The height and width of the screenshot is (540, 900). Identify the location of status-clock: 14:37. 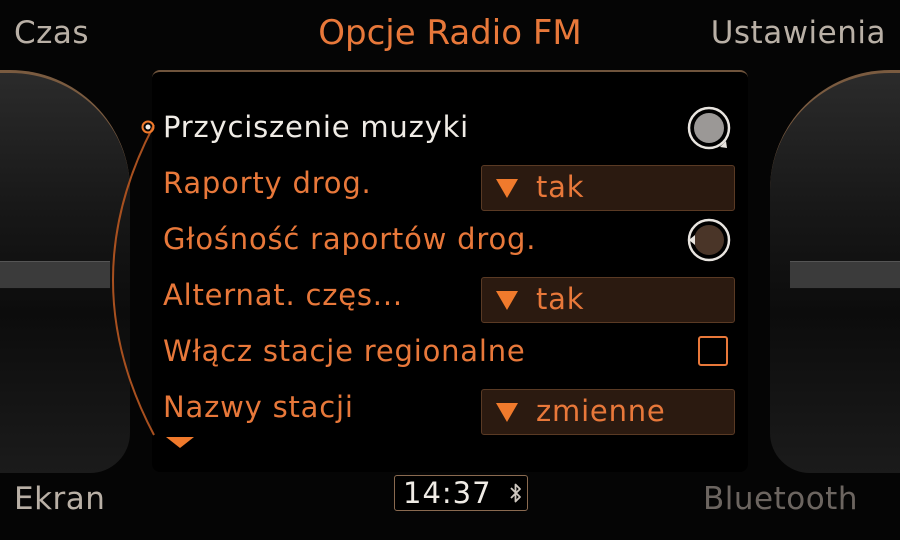
(461, 493).